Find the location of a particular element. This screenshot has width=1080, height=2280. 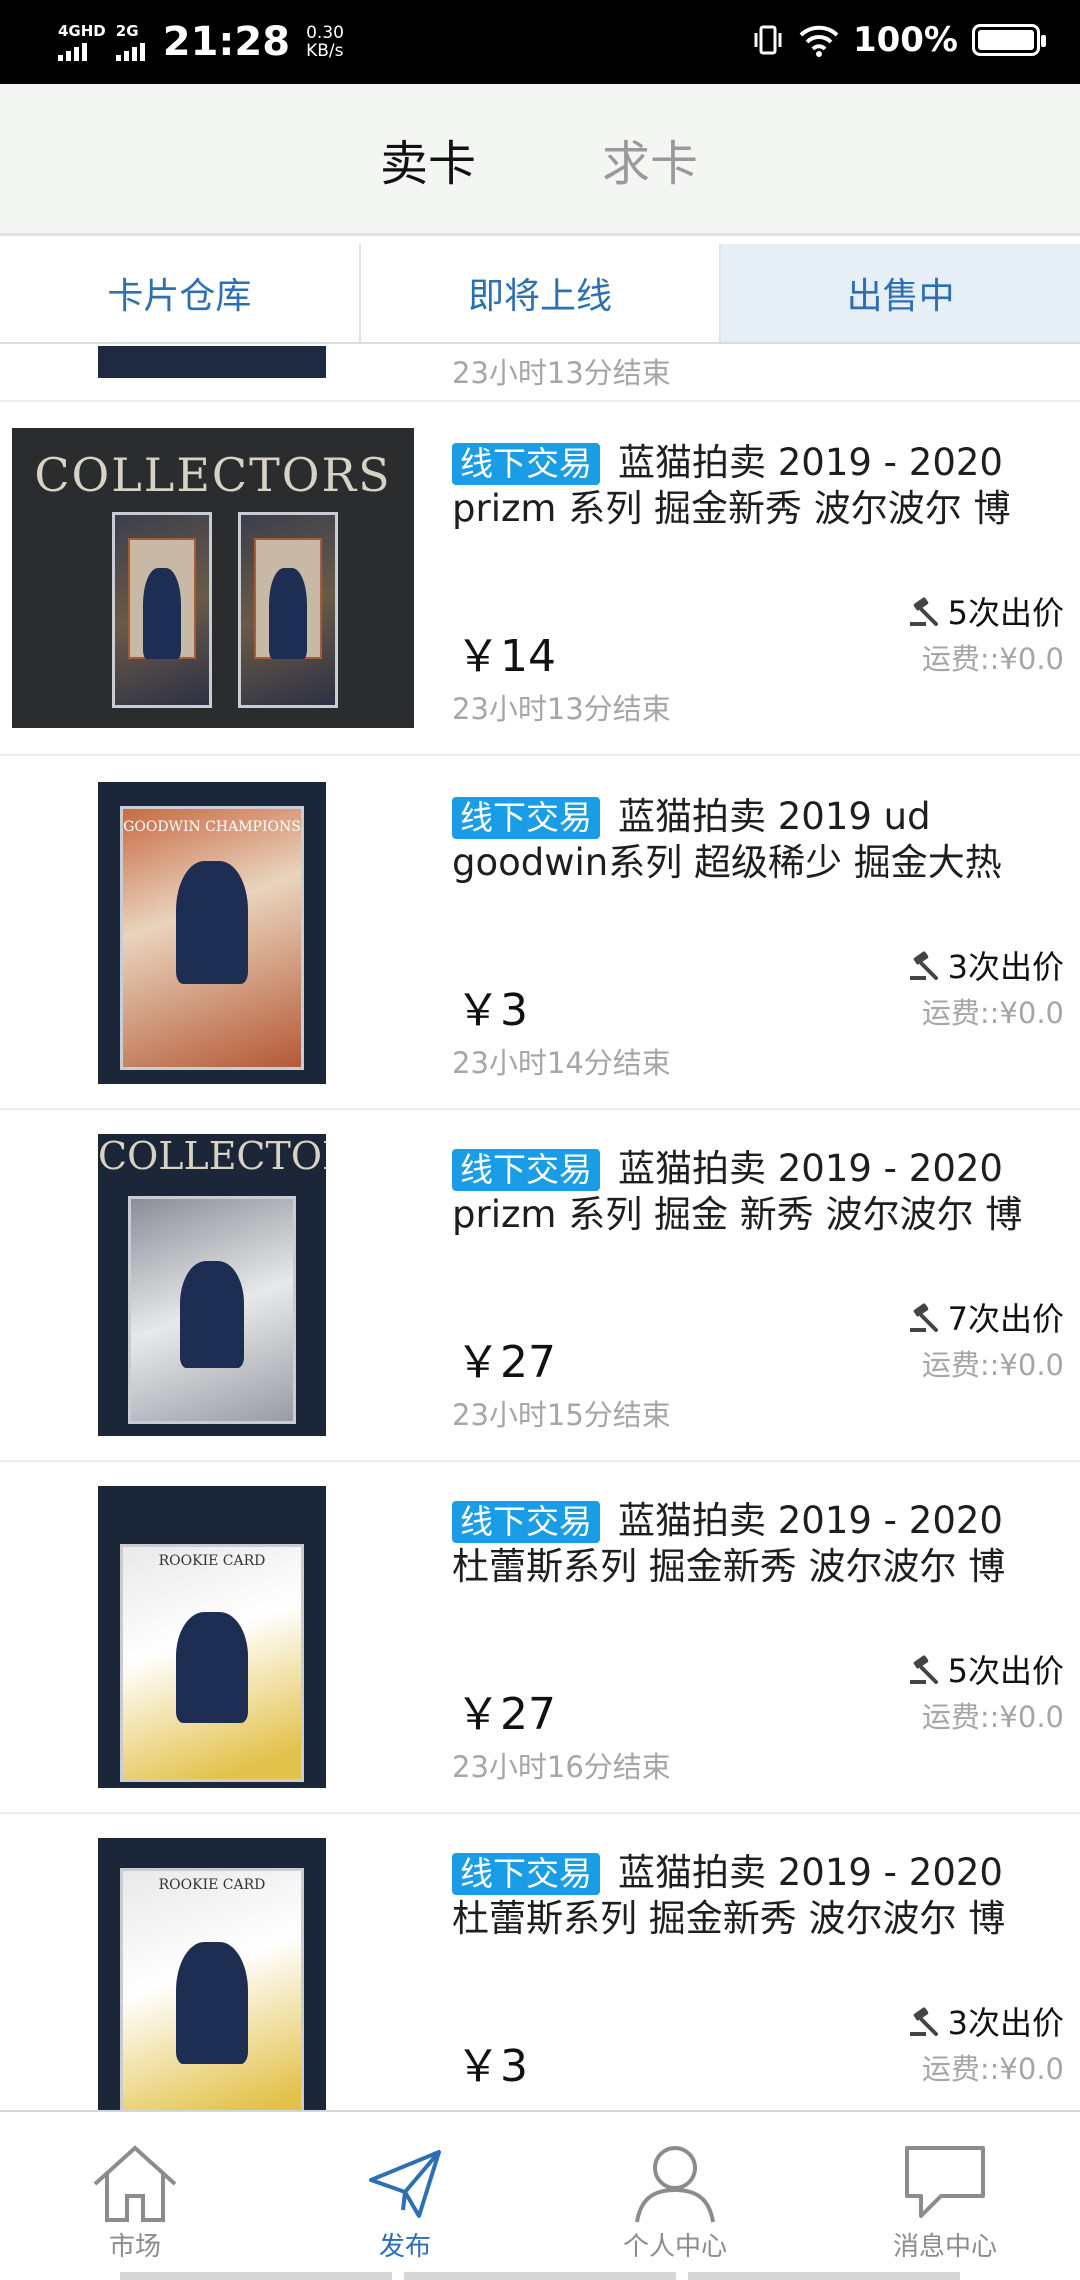

status-left: 4GHD 2G 21:28 0.30 KB/s is located at coordinates (201, 42).